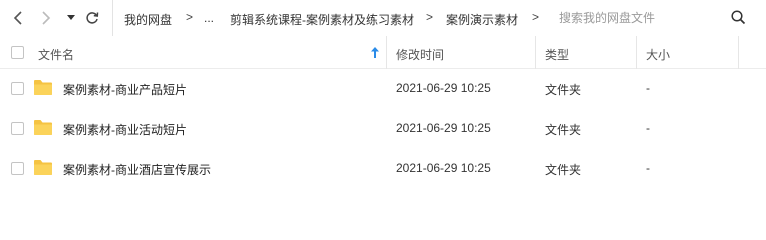 This screenshot has height=240, width=766. What do you see at coordinates (639, 18) in the screenshot?
I see `search-input` at bounding box center [639, 18].